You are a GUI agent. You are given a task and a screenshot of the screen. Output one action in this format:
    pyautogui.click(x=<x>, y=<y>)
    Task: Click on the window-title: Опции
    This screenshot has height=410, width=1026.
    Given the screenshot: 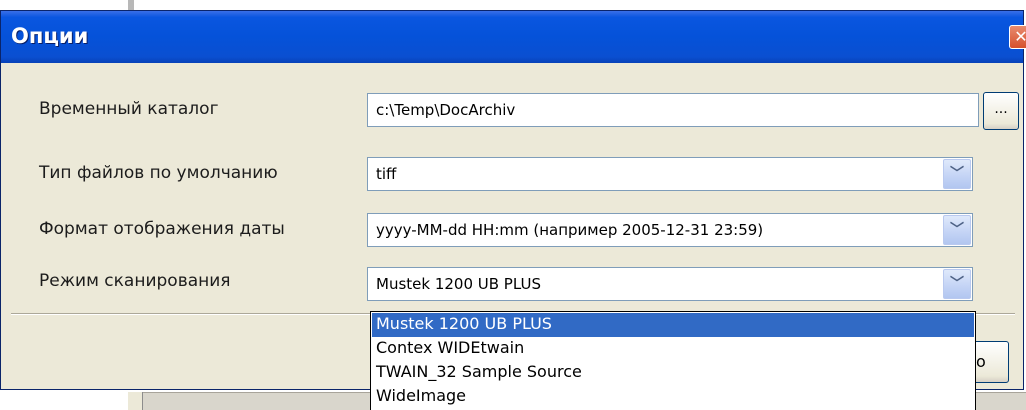 What is the action you would take?
    pyautogui.click(x=50, y=36)
    